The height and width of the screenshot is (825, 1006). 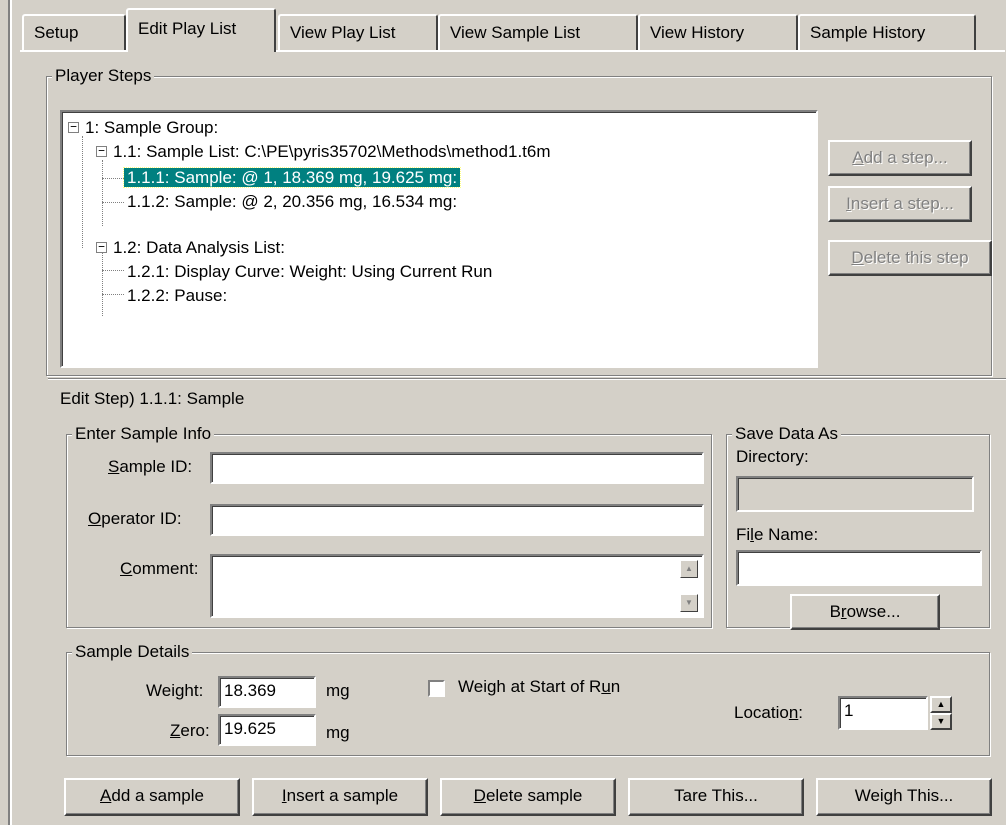 I want to click on zero-input: 19.625, so click(x=267, y=730).